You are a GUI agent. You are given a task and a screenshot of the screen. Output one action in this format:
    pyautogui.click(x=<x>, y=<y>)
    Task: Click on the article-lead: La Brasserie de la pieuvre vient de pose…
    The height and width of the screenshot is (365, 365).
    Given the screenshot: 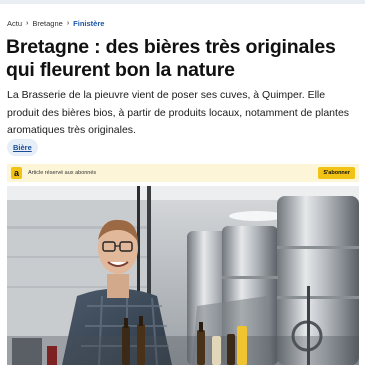 What is the action you would take?
    pyautogui.click(x=178, y=112)
    